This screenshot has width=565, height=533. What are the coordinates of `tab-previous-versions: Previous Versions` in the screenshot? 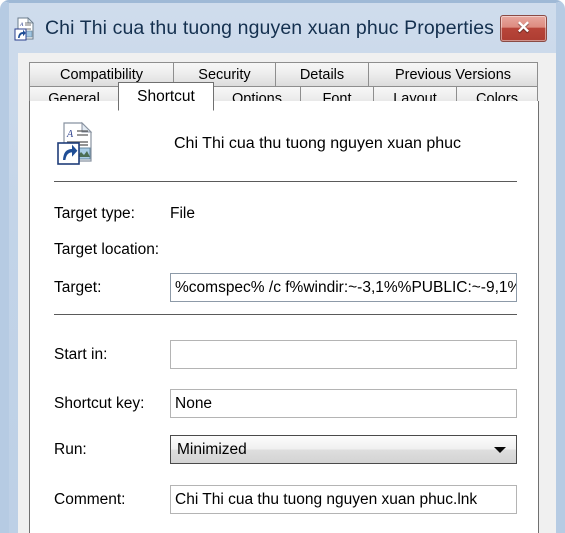 It's located at (453, 74).